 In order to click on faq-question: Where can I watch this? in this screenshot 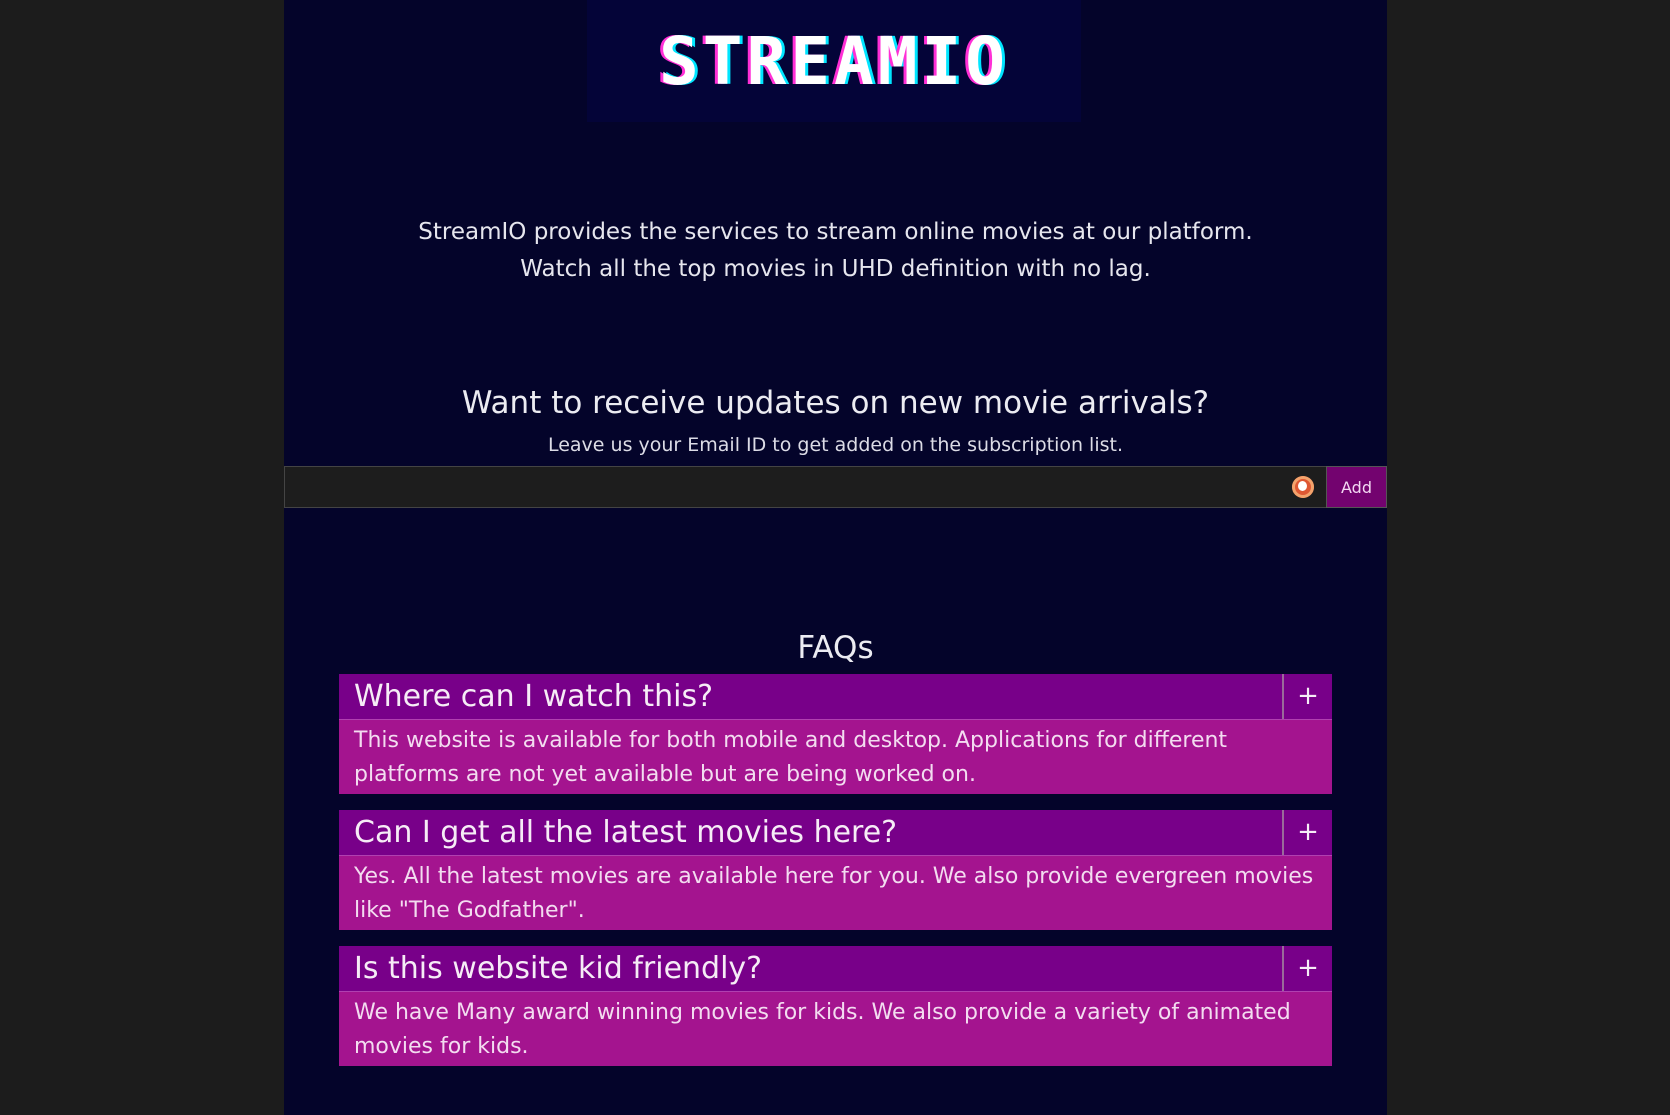, I will do `click(810, 696)`.